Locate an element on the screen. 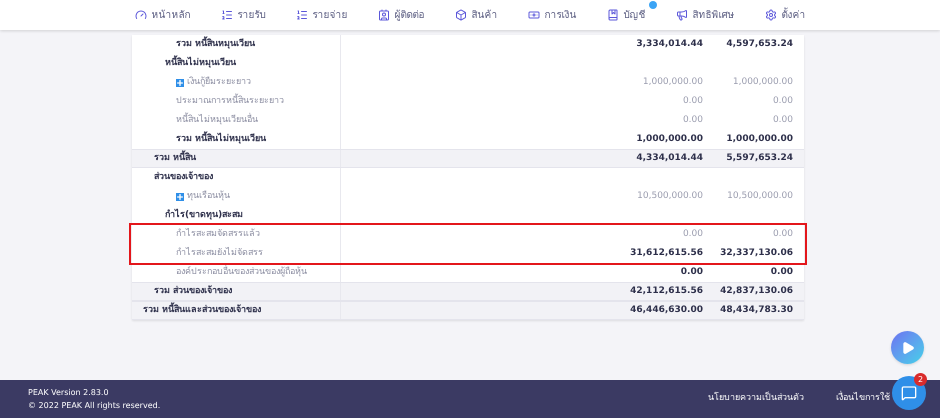  book-icon is located at coordinates (612, 15).